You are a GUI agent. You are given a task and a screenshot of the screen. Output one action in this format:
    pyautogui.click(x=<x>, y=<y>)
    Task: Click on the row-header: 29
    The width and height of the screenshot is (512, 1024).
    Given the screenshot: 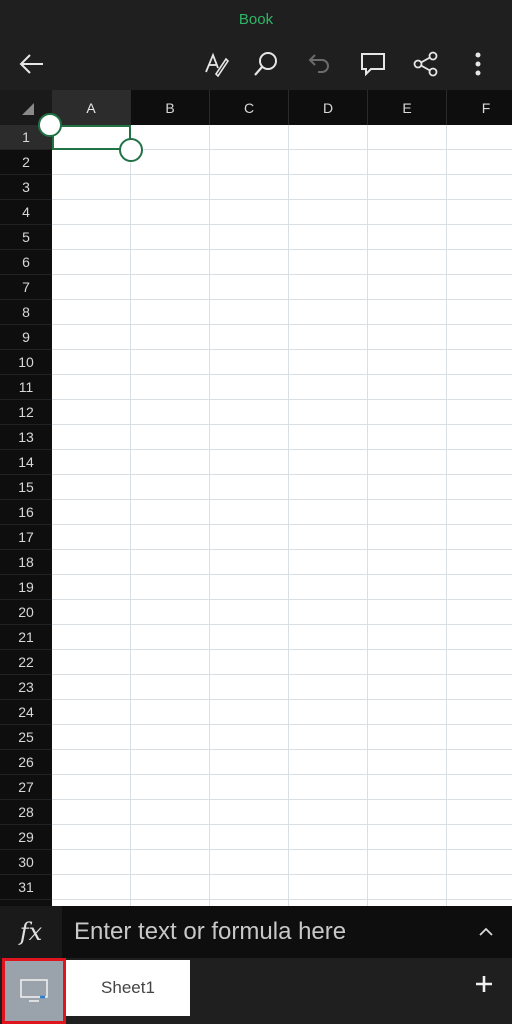 What is the action you would take?
    pyautogui.click(x=26, y=837)
    